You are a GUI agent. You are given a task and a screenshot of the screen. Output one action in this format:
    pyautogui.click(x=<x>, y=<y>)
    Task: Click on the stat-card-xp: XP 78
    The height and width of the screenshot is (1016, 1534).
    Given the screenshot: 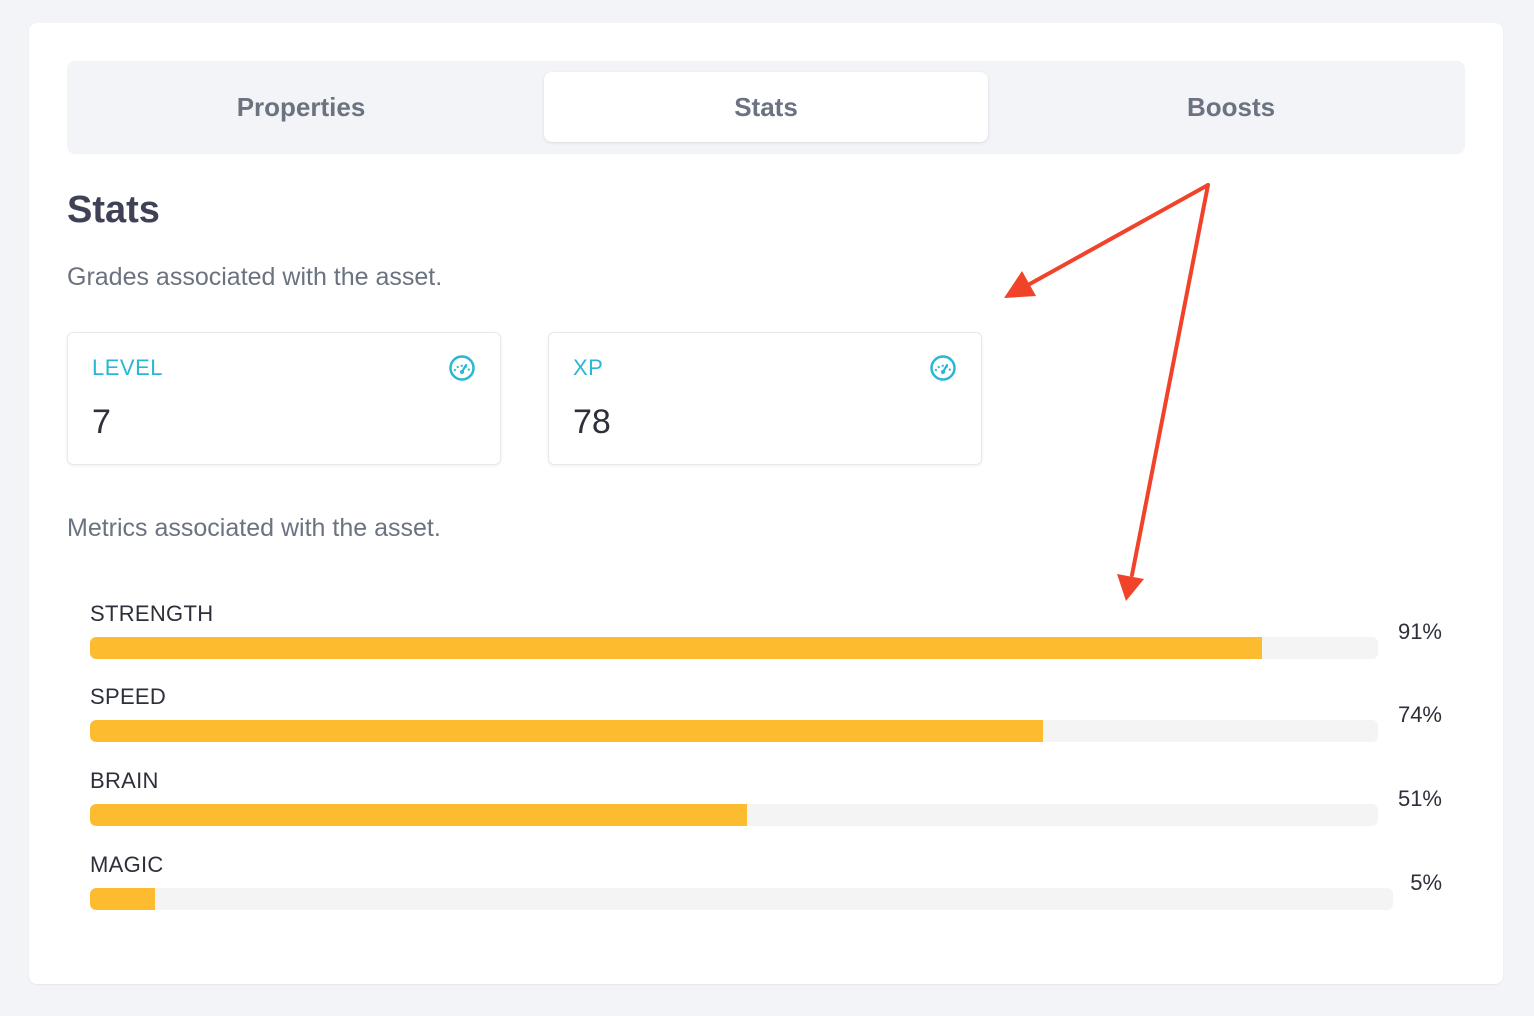 What is the action you would take?
    pyautogui.click(x=765, y=398)
    